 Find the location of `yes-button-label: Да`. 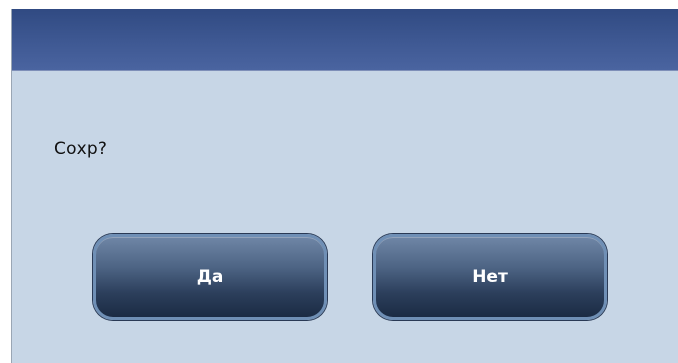

yes-button-label: Да is located at coordinates (210, 277).